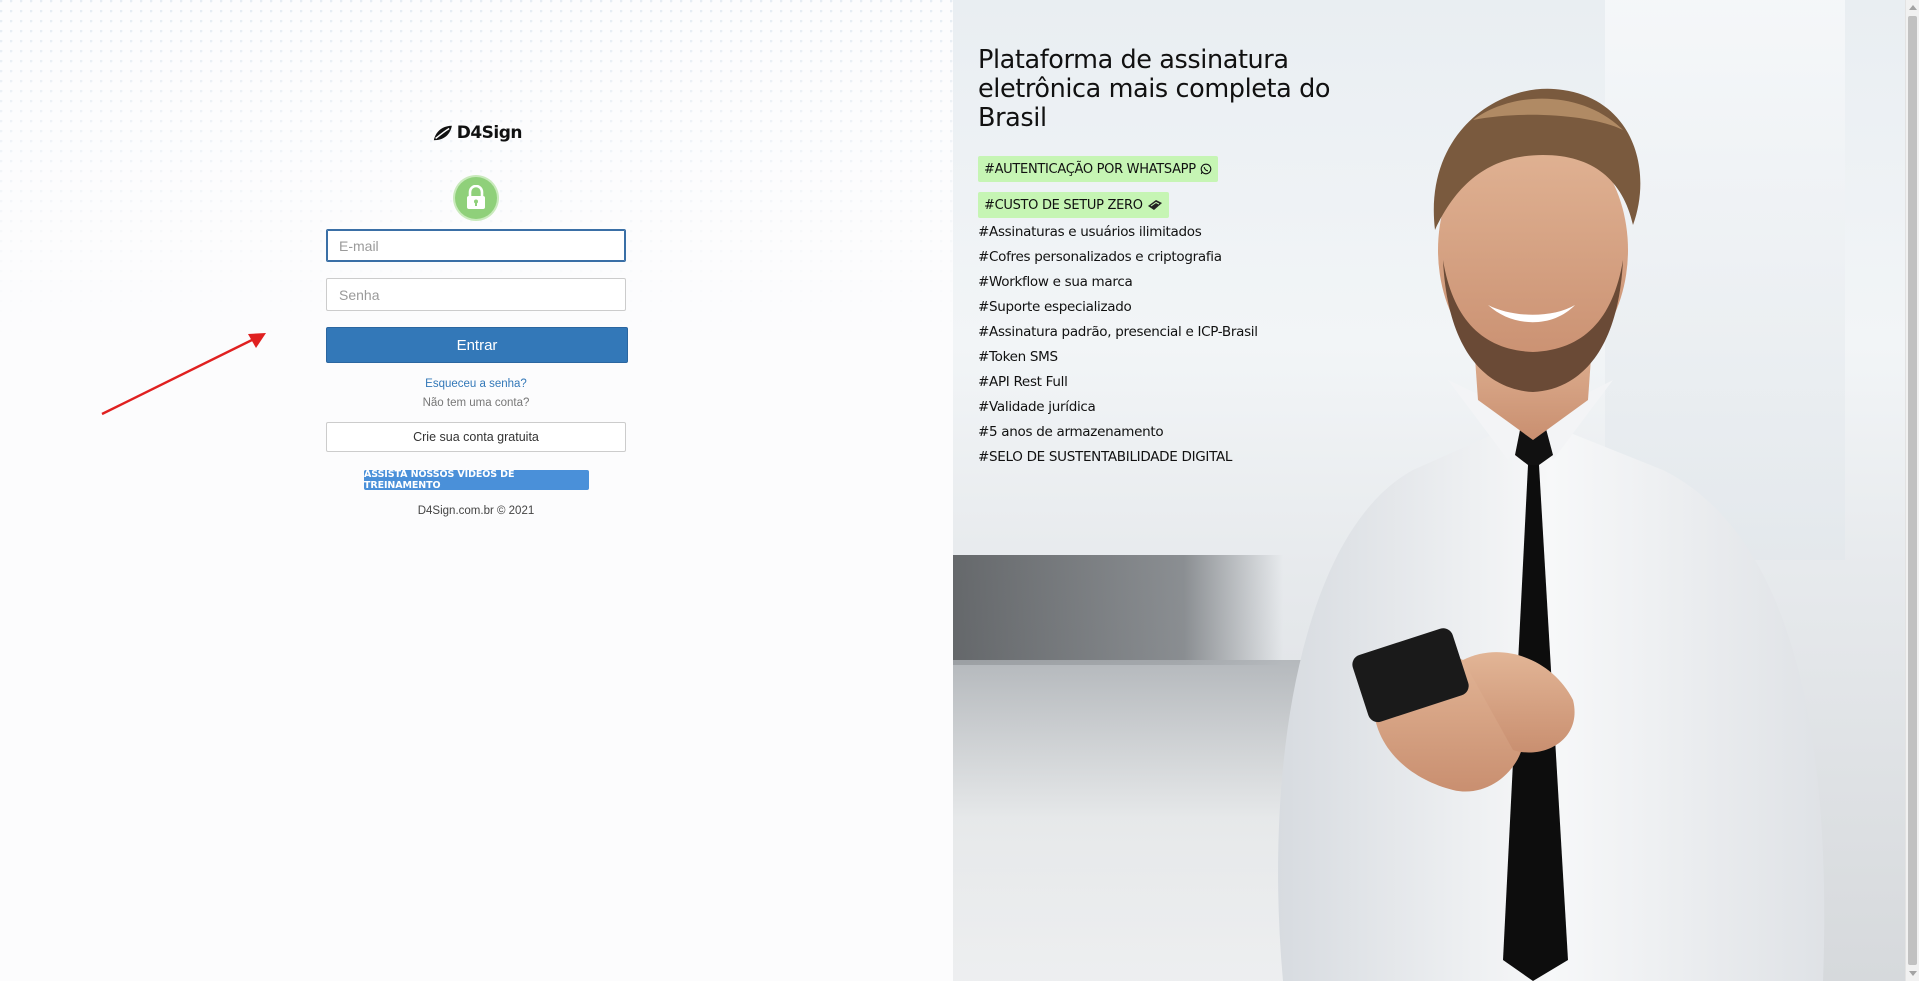 Image resolution: width=1919 pixels, height=981 pixels. I want to click on login-button: Entrar, so click(477, 345).